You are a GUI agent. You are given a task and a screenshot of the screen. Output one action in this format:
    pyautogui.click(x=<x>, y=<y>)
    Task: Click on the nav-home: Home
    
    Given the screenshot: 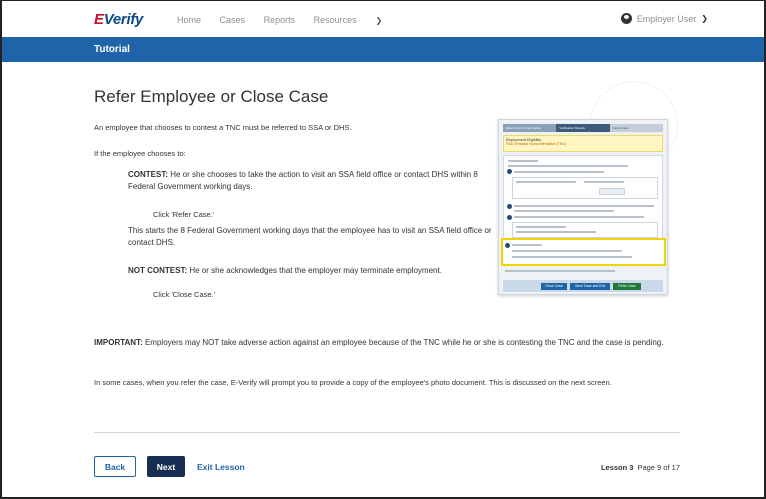 What is the action you would take?
    pyautogui.click(x=189, y=20)
    